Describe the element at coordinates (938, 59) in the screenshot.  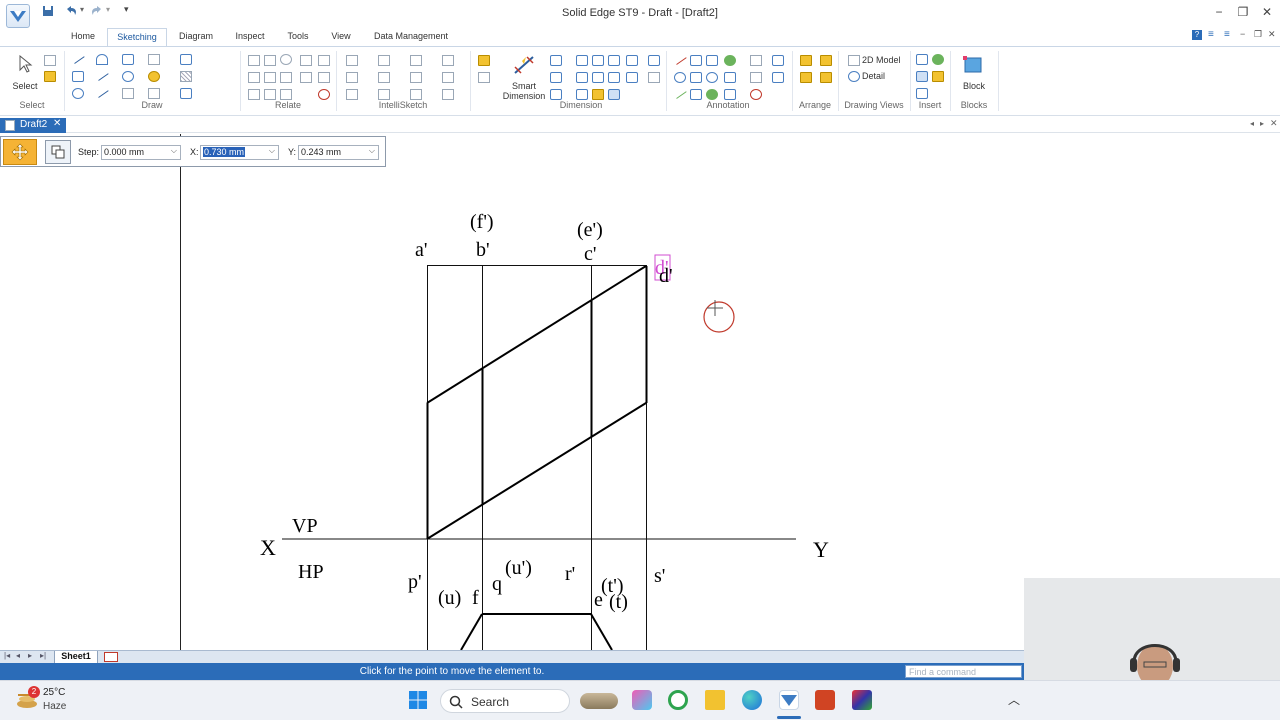
I see `insert-hyperlink-icon` at that location.